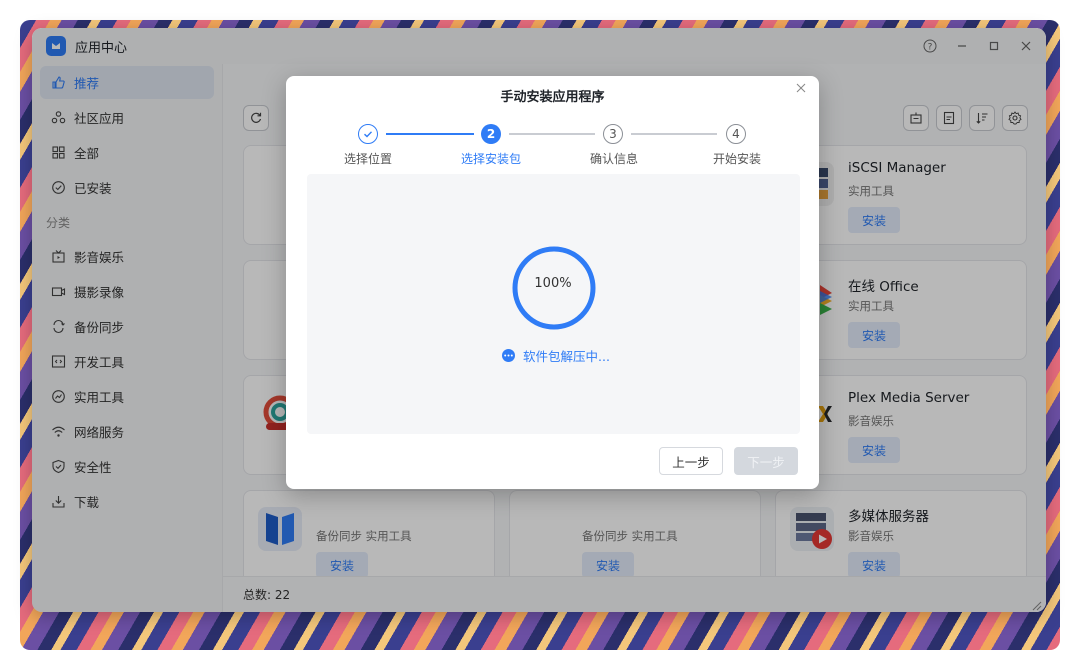 This screenshot has height=670, width=1080. What do you see at coordinates (766, 461) in the screenshot?
I see `next-step-button: 下一步` at bounding box center [766, 461].